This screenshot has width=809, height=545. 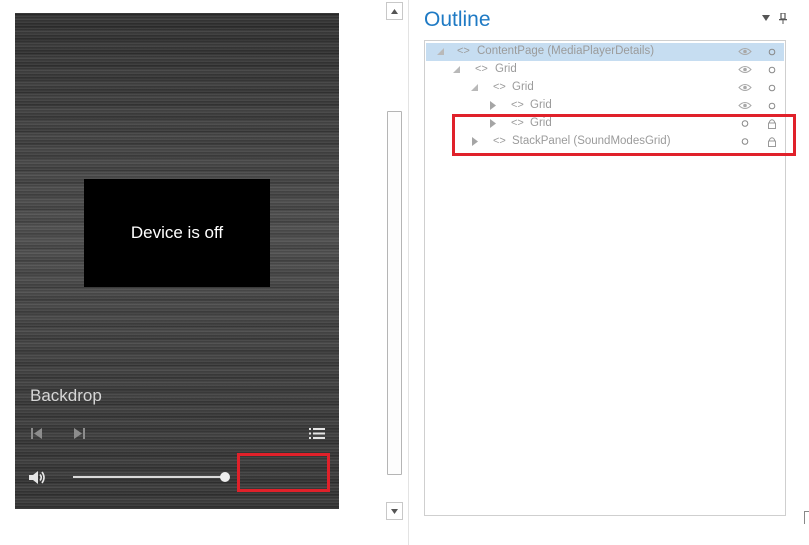 I want to click on volume-button, so click(x=37, y=477).